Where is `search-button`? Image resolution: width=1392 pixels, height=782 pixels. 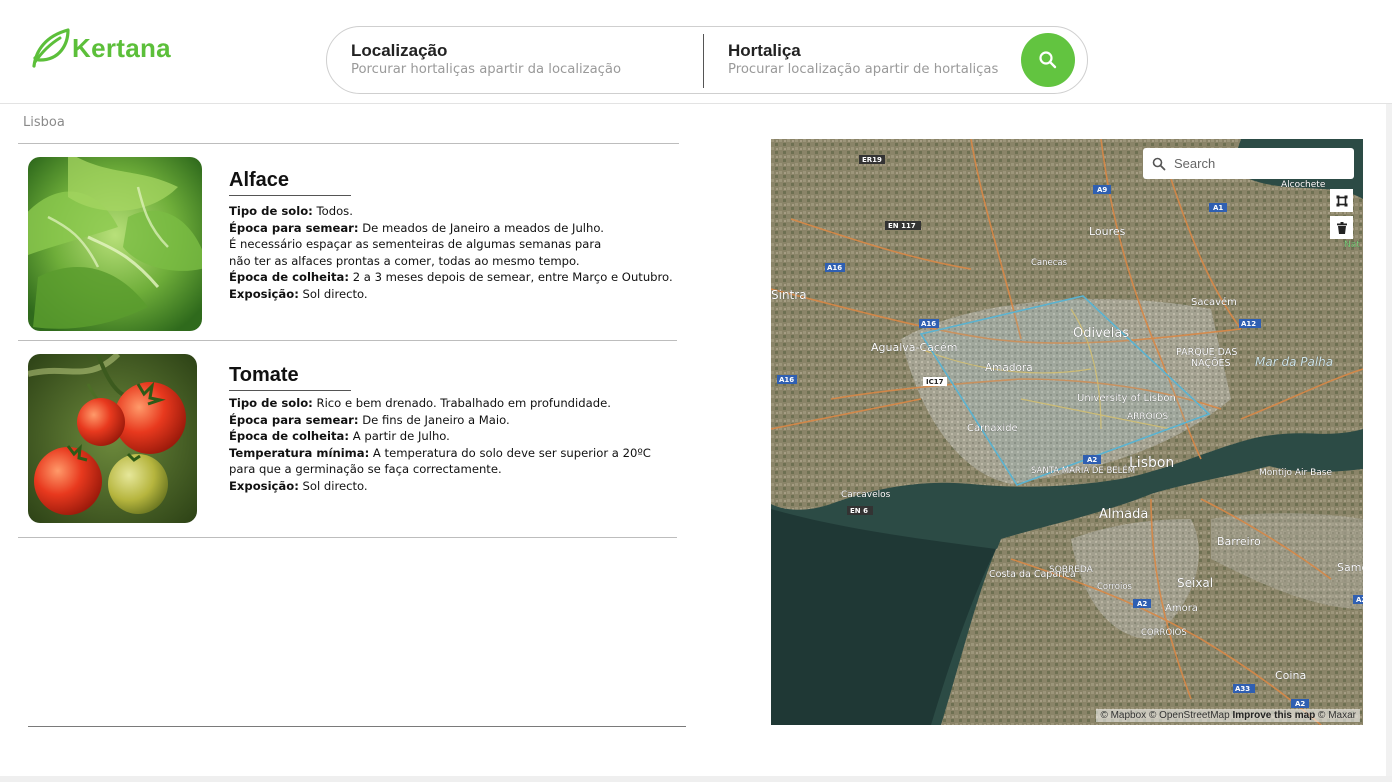
search-button is located at coordinates (1048, 60).